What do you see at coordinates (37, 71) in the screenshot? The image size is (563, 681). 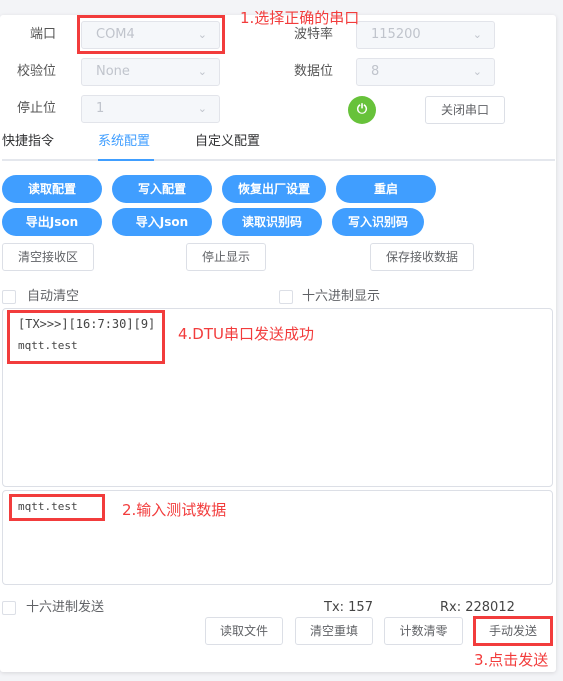 I see `parity-label: 校验位` at bounding box center [37, 71].